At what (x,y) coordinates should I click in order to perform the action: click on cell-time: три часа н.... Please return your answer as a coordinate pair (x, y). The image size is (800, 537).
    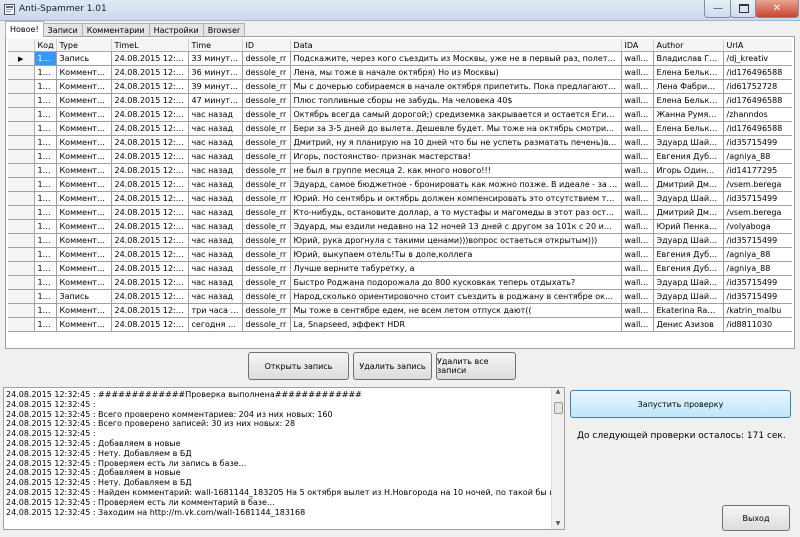
    Looking at the image, I should click on (215, 310).